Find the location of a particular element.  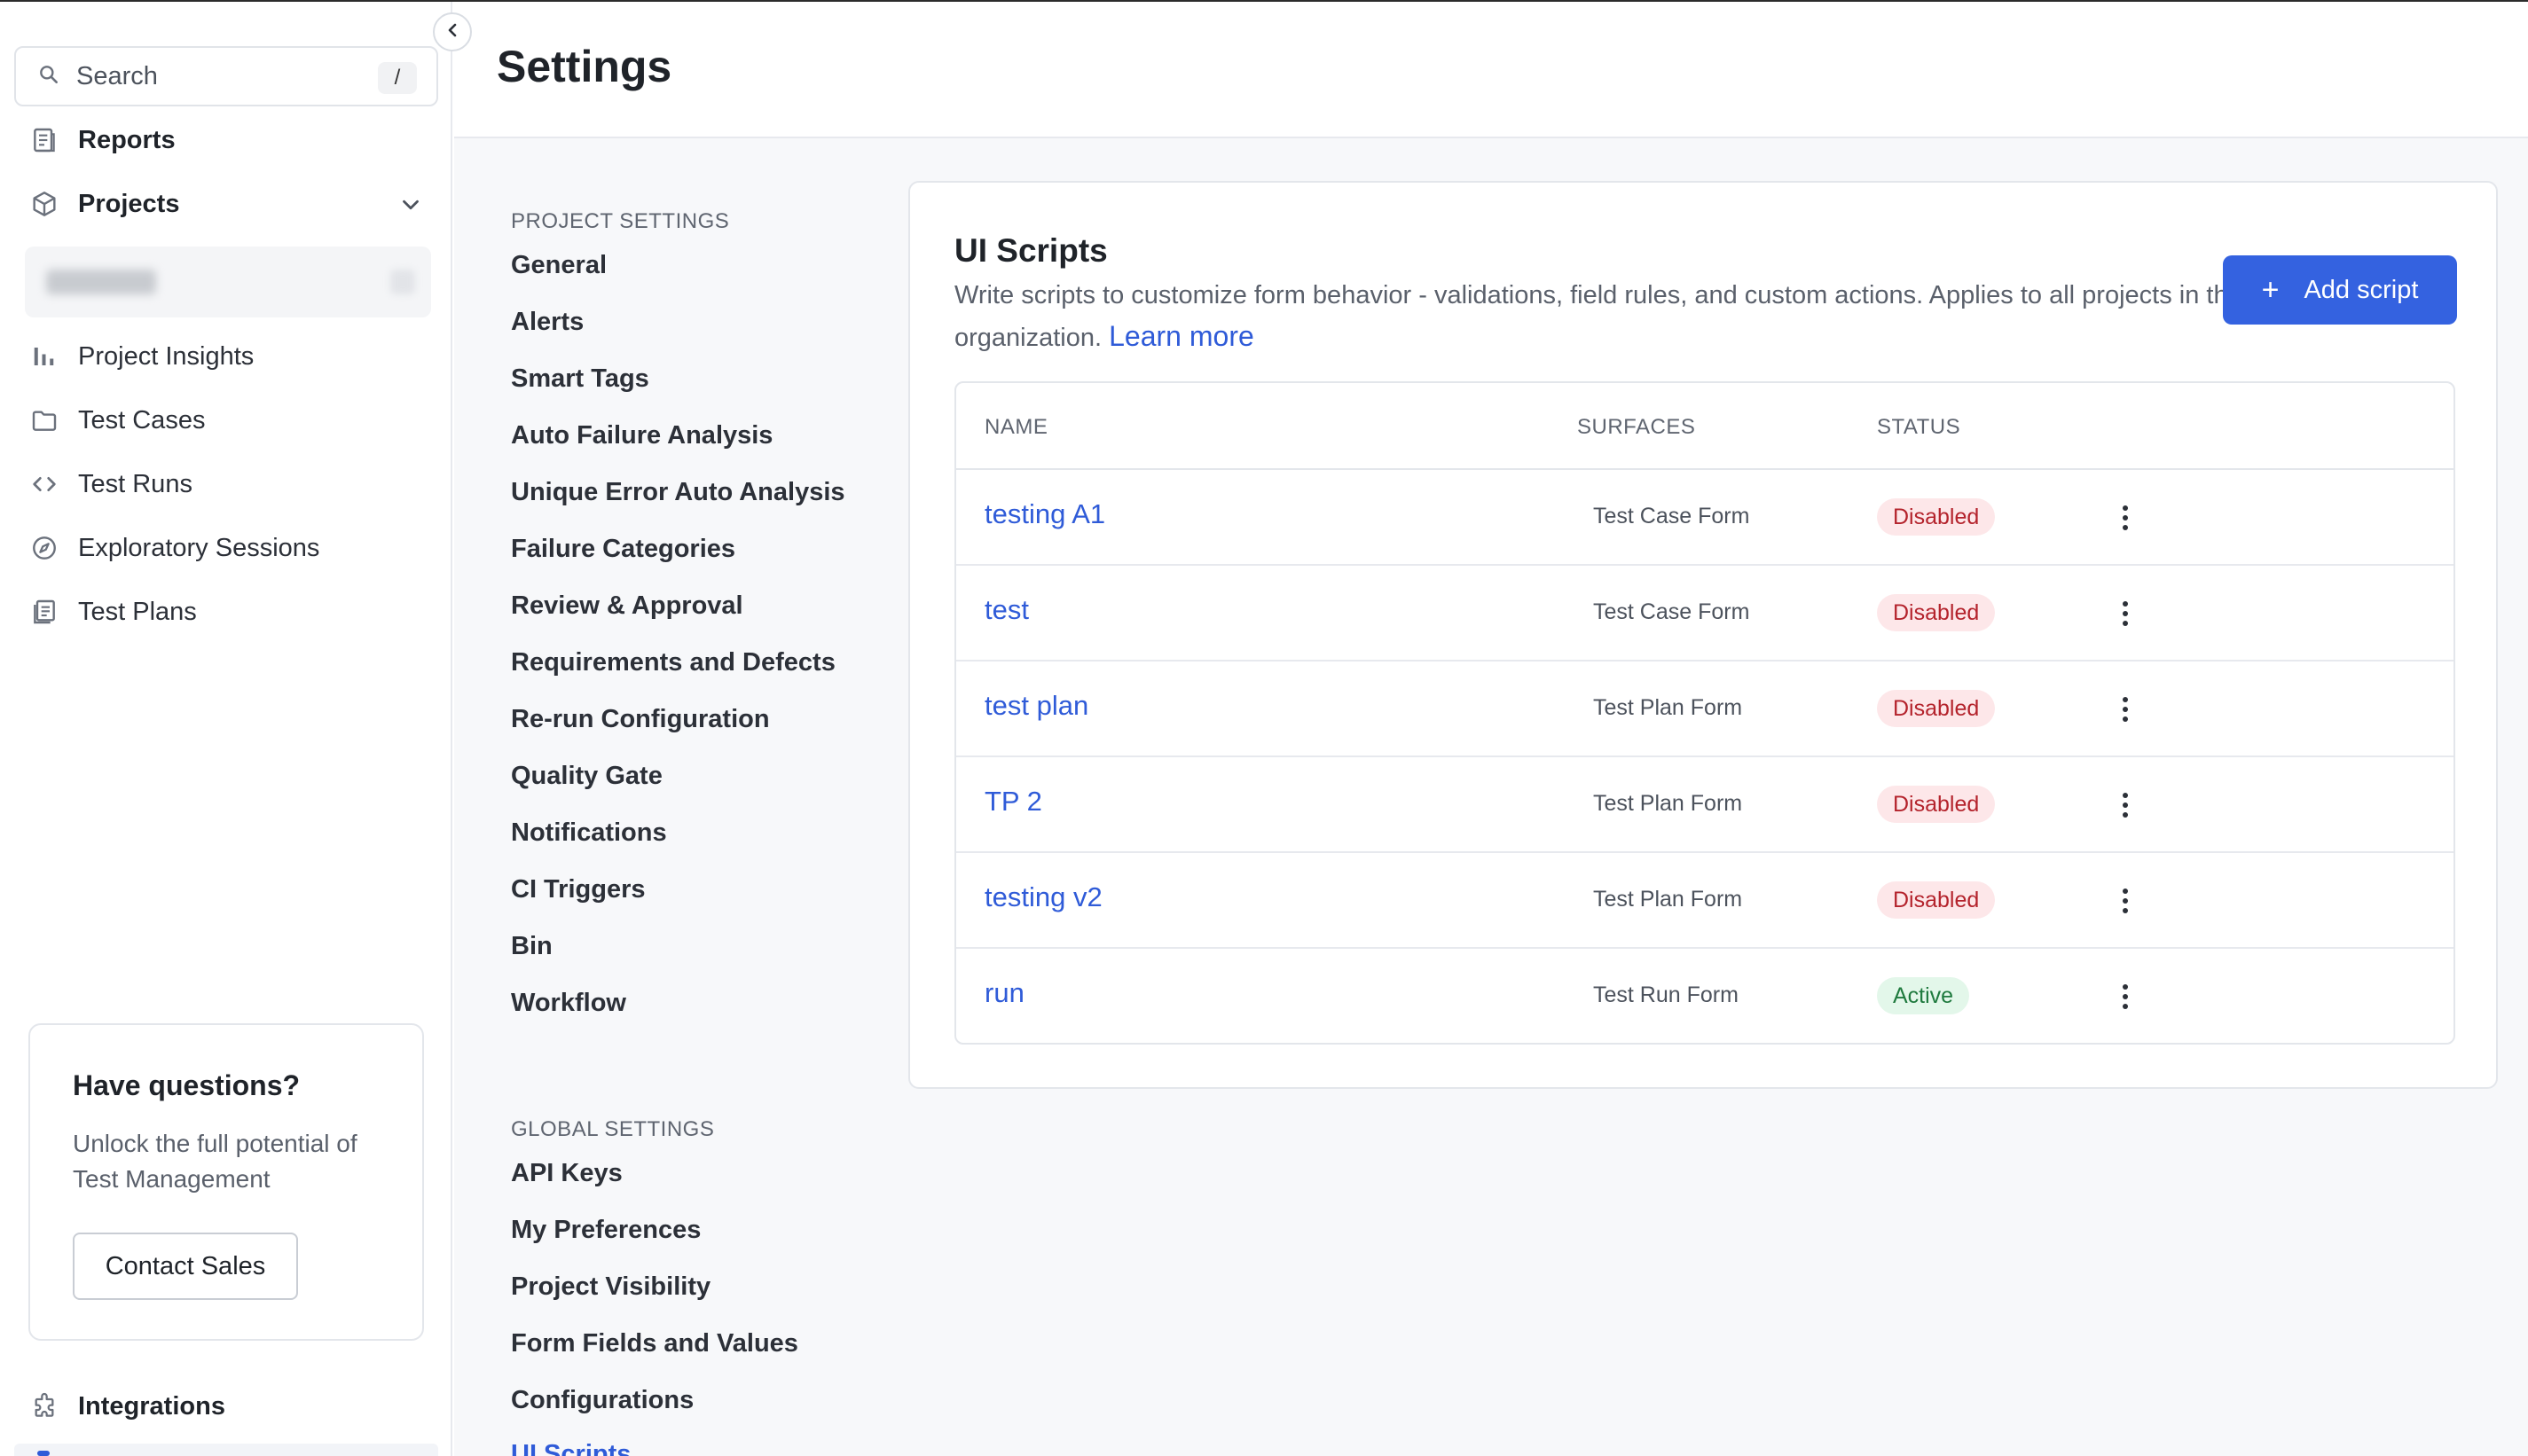

settings-nav-configurations: Configurations is located at coordinates (602, 1400).